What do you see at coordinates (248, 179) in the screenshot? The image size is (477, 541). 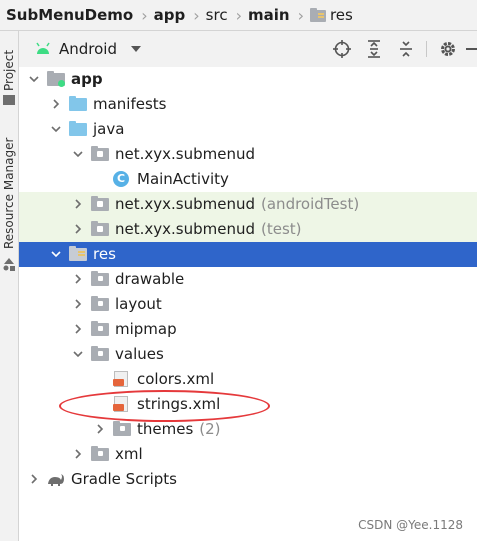 I see `tree-item-mainactivity: C MainActivity` at bounding box center [248, 179].